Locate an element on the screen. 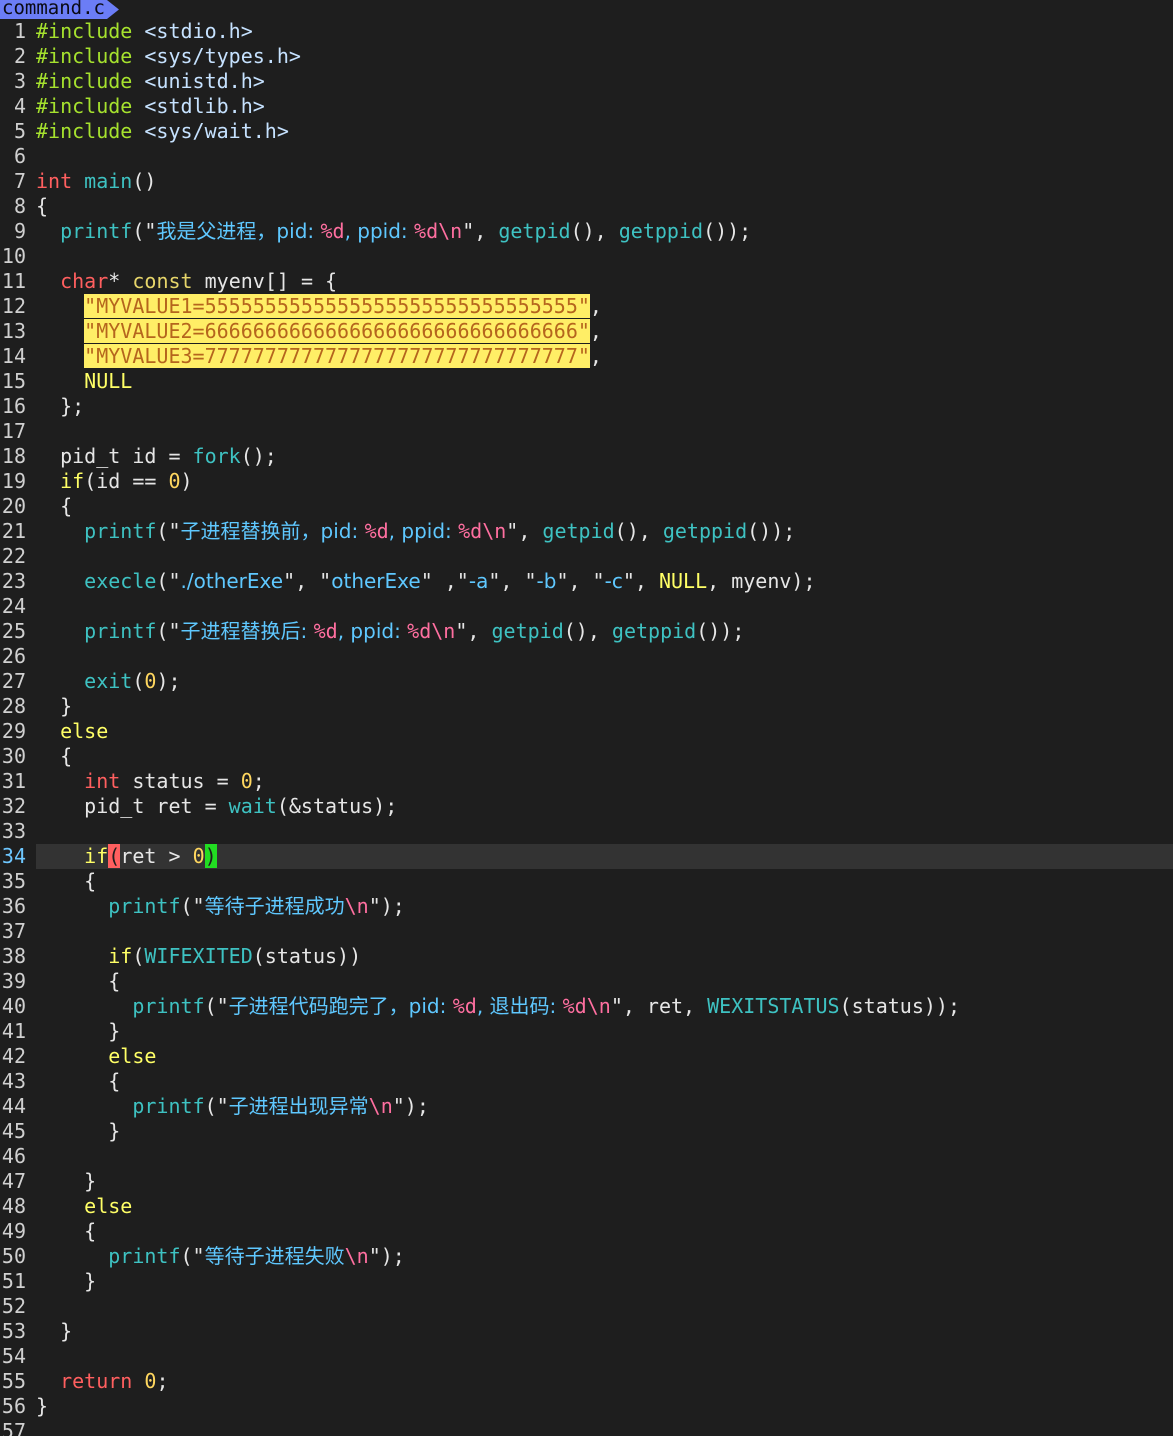  line-code: if(ret > 0) is located at coordinates (604, 856).